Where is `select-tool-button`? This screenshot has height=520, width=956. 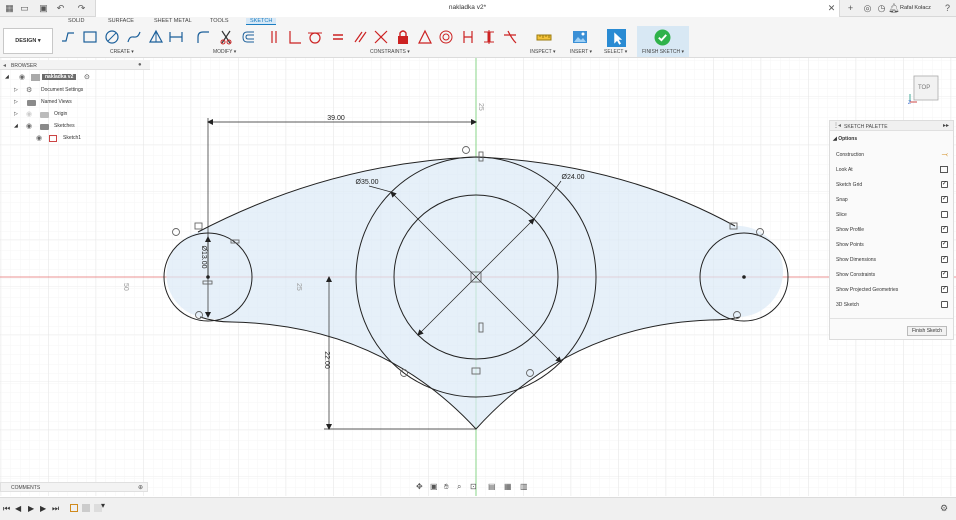 select-tool-button is located at coordinates (616, 38).